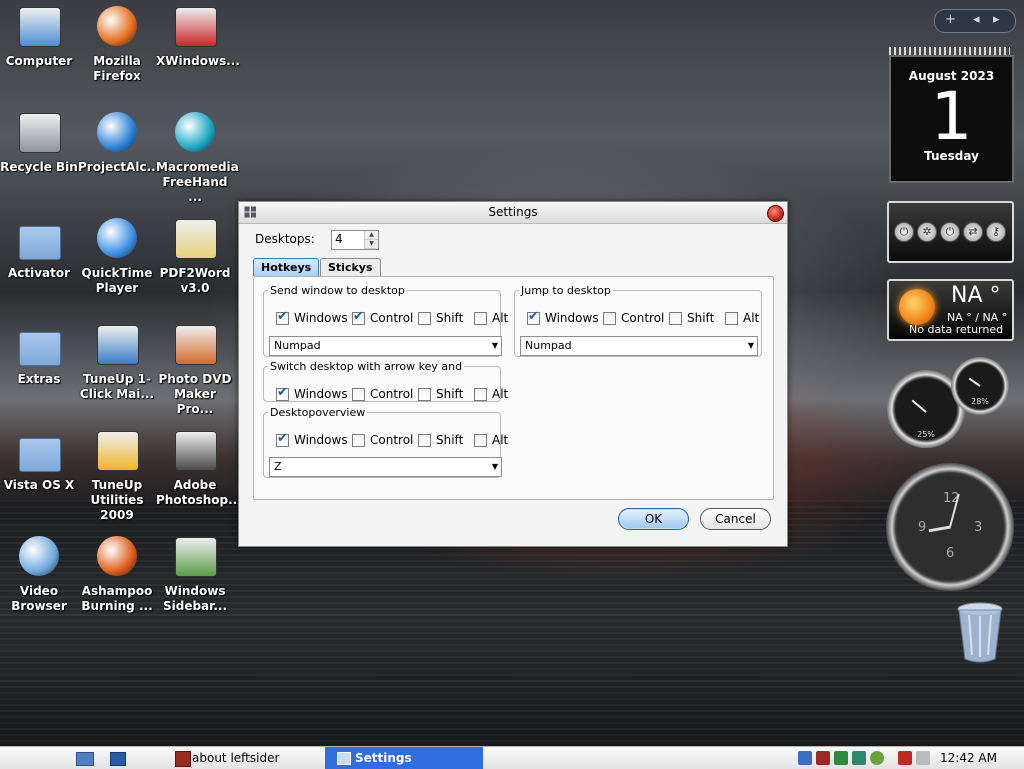 The height and width of the screenshot is (769, 1024). Describe the element at coordinates (996, 19) in the screenshot. I see `next-icon: ▸` at that location.